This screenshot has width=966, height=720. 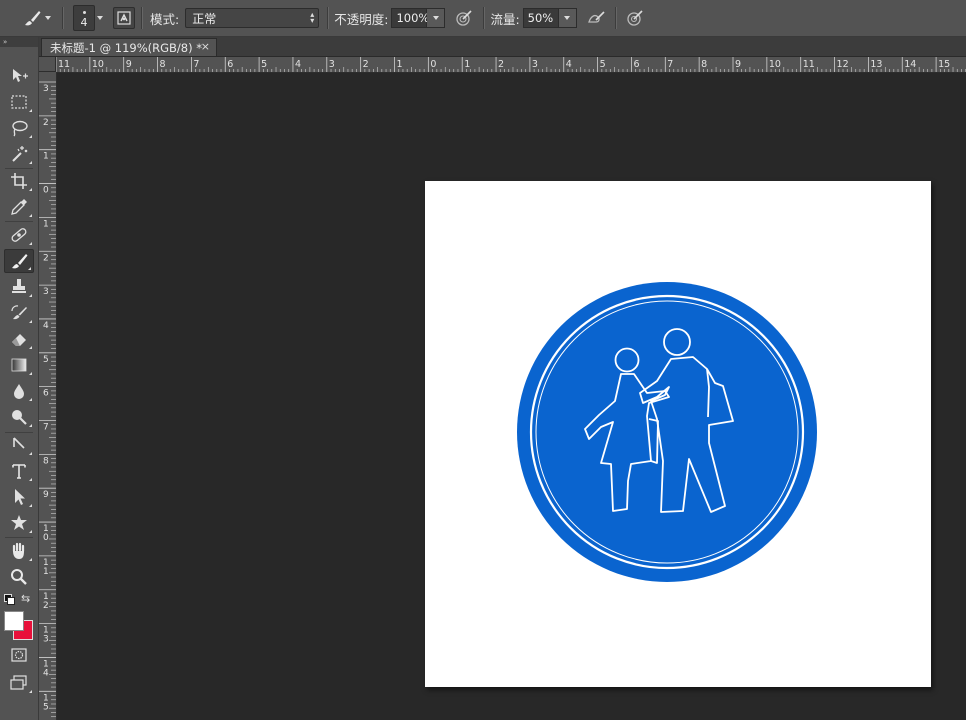 I want to click on brush-size-picker: 4, so click(x=89, y=18).